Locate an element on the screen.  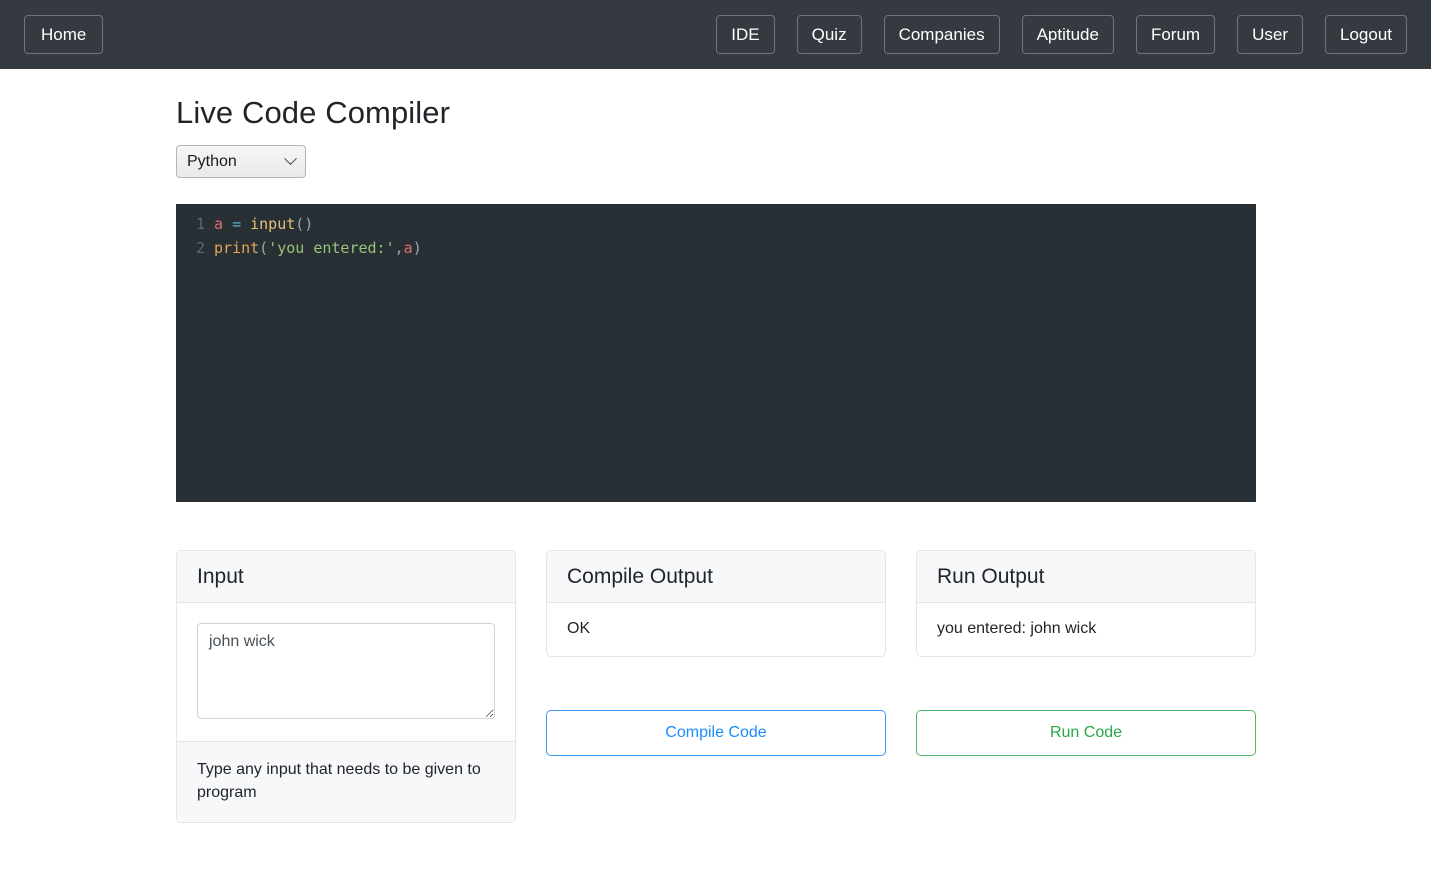
navbar-left-group: Home is located at coordinates (64, 34).